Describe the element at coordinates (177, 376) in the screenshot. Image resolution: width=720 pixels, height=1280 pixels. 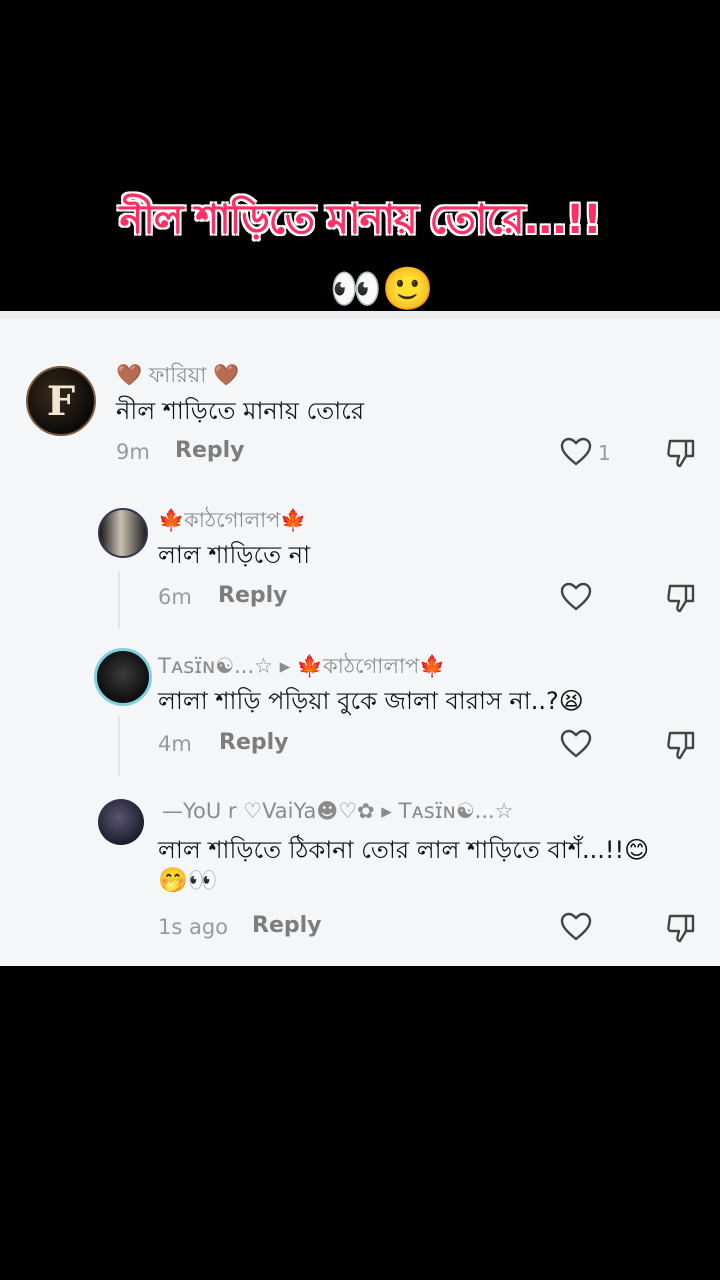
I see `comment-username: 🤎 ফারিয়া 🤎` at that location.